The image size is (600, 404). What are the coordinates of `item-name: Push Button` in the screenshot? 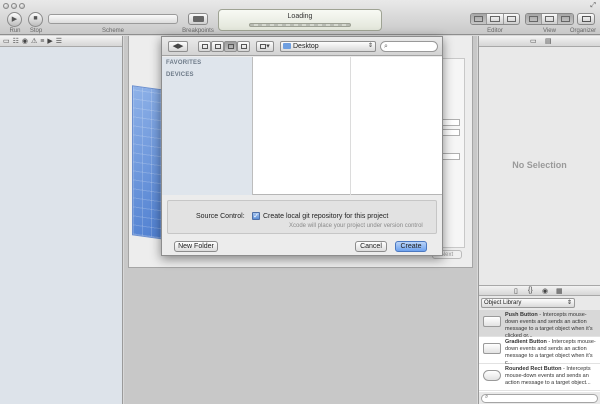 It's located at (521, 315).